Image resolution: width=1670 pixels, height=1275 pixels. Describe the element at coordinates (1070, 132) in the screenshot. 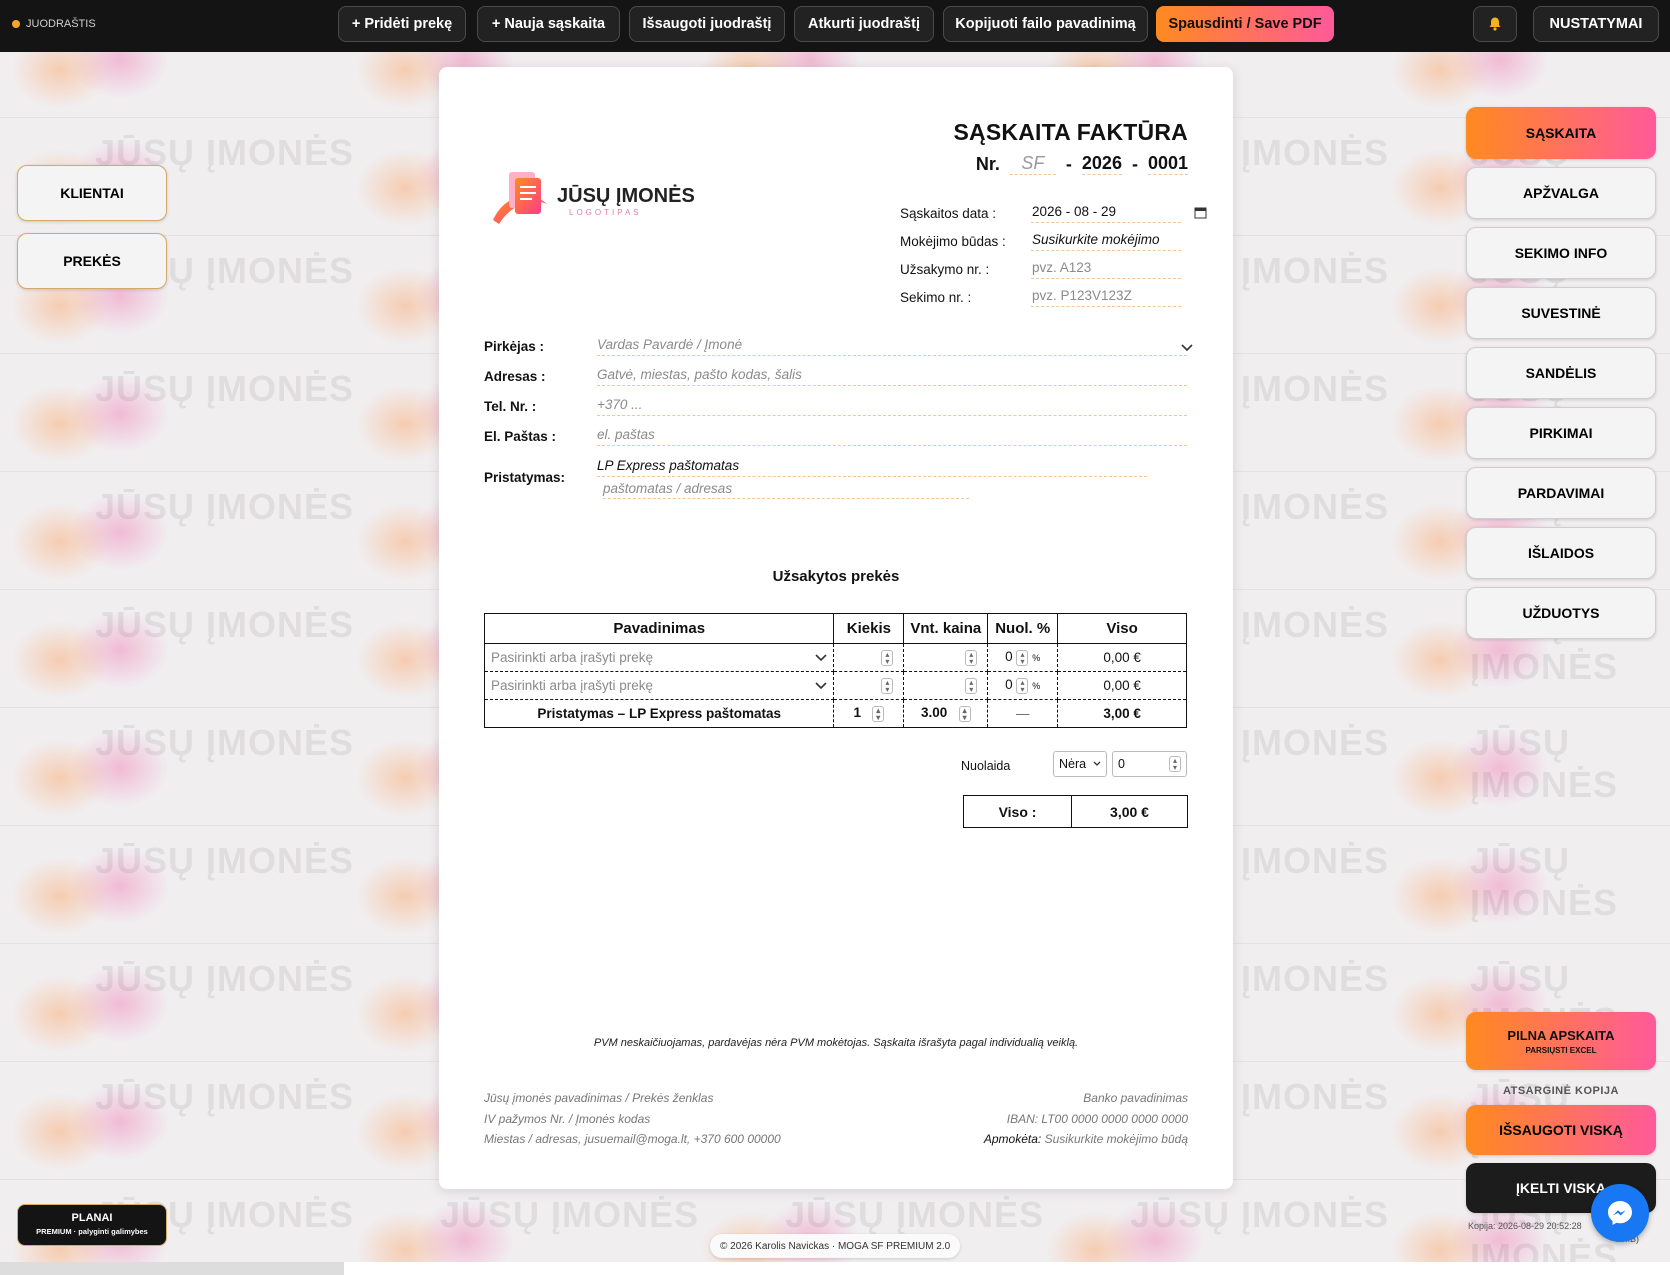

I see `invoice-title: SĄSKAITA FAKTŪRA` at that location.